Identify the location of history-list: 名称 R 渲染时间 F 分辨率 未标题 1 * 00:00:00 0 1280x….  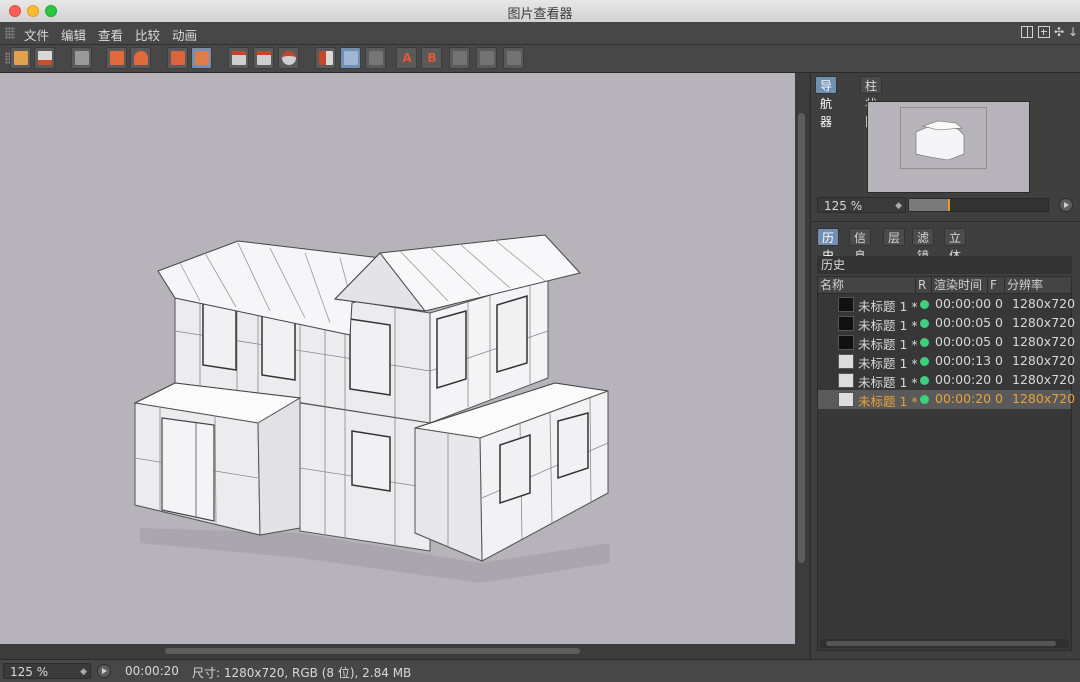
(946, 463).